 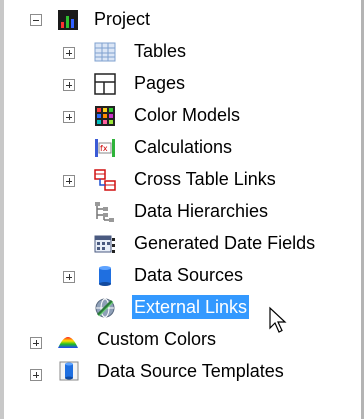 I want to click on tree-item-custom-colors: Custom Colors, so click(x=180, y=340).